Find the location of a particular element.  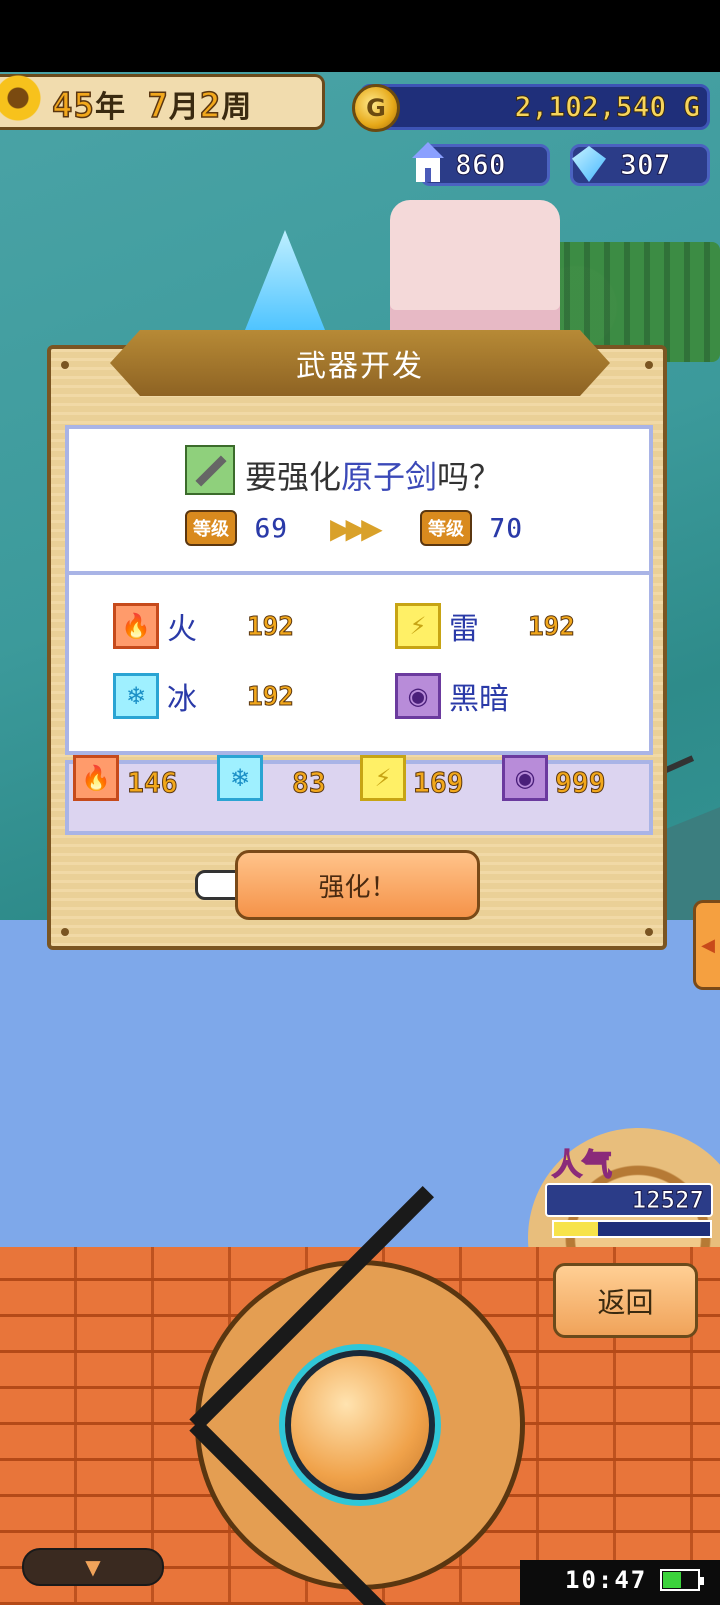

element-stats-panel is located at coordinates (359, 665).